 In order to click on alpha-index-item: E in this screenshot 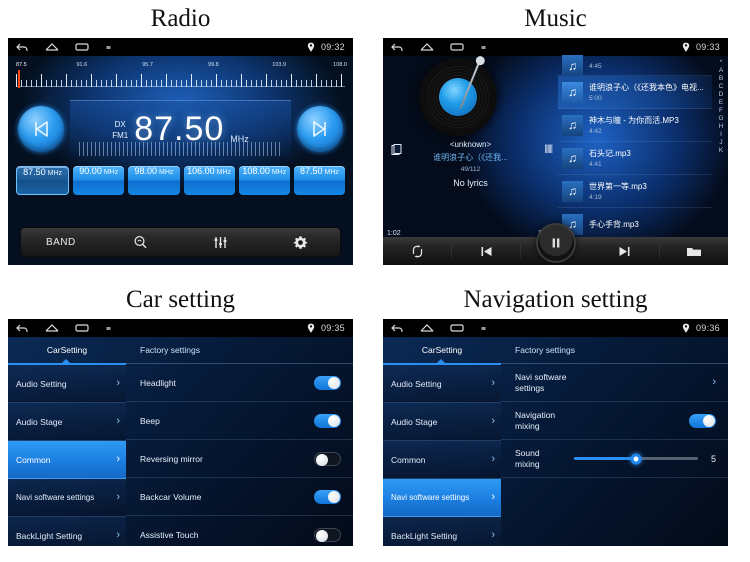, I will do `click(721, 102)`.